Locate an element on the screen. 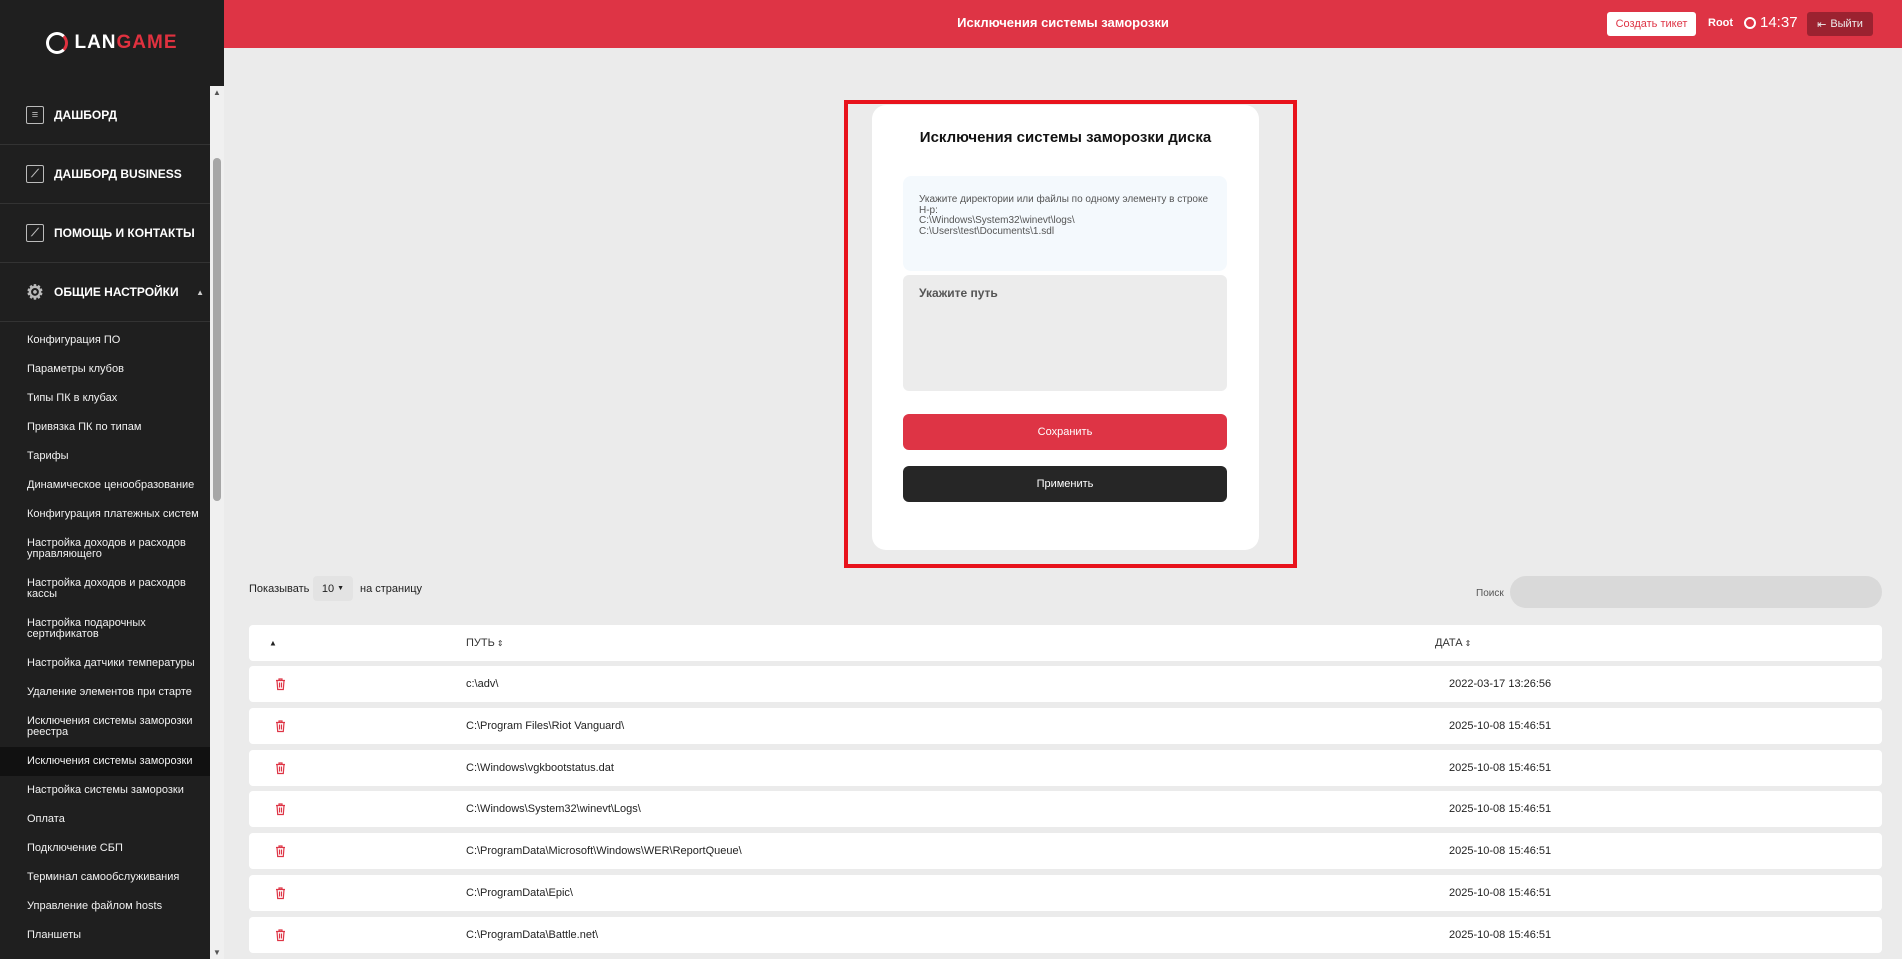 This screenshot has height=959, width=1902. submenu-item: Динамическое ценообразование is located at coordinates (112, 485).